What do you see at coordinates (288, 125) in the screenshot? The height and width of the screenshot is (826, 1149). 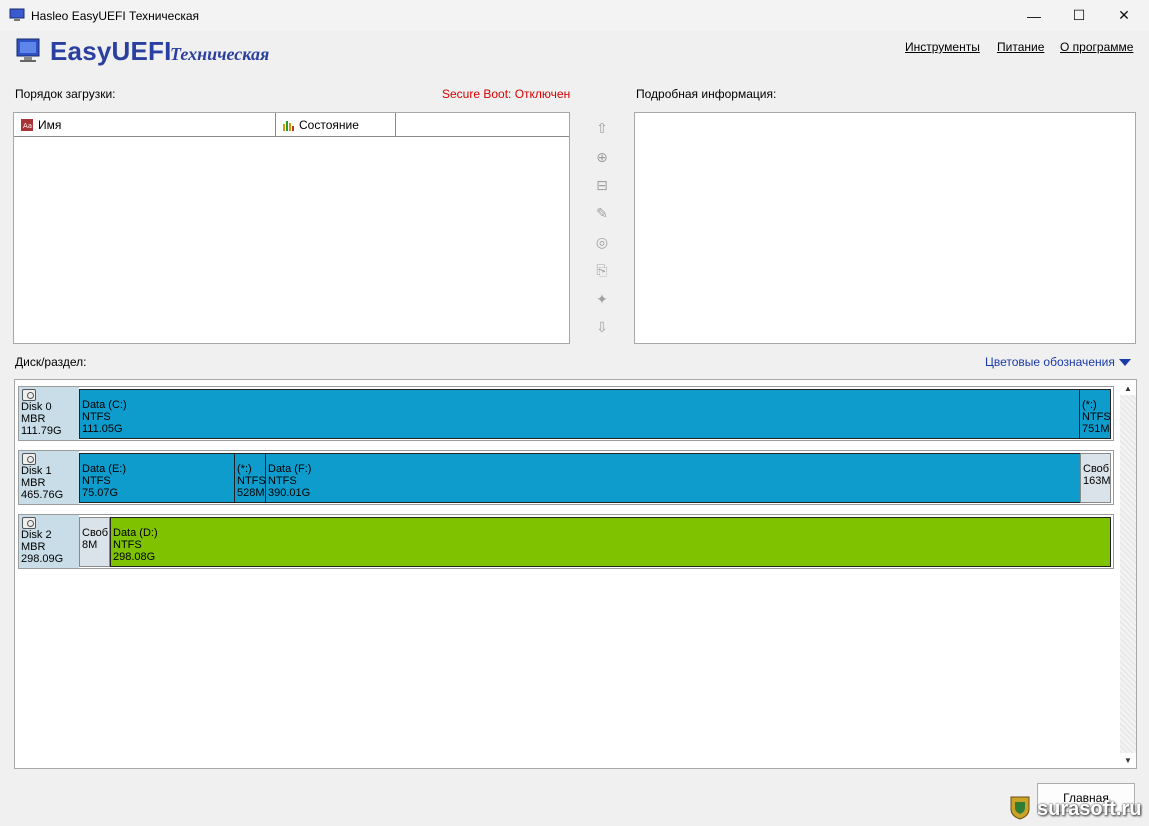 I see `status-column-icon` at bounding box center [288, 125].